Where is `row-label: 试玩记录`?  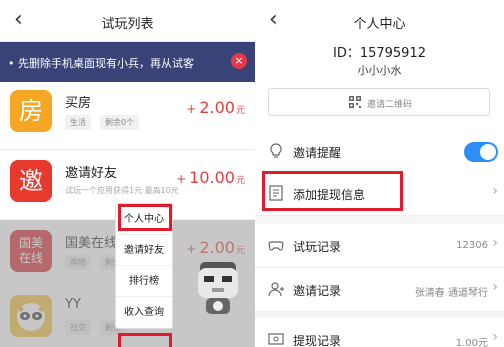 row-label: 试玩记录 is located at coordinates (317, 247).